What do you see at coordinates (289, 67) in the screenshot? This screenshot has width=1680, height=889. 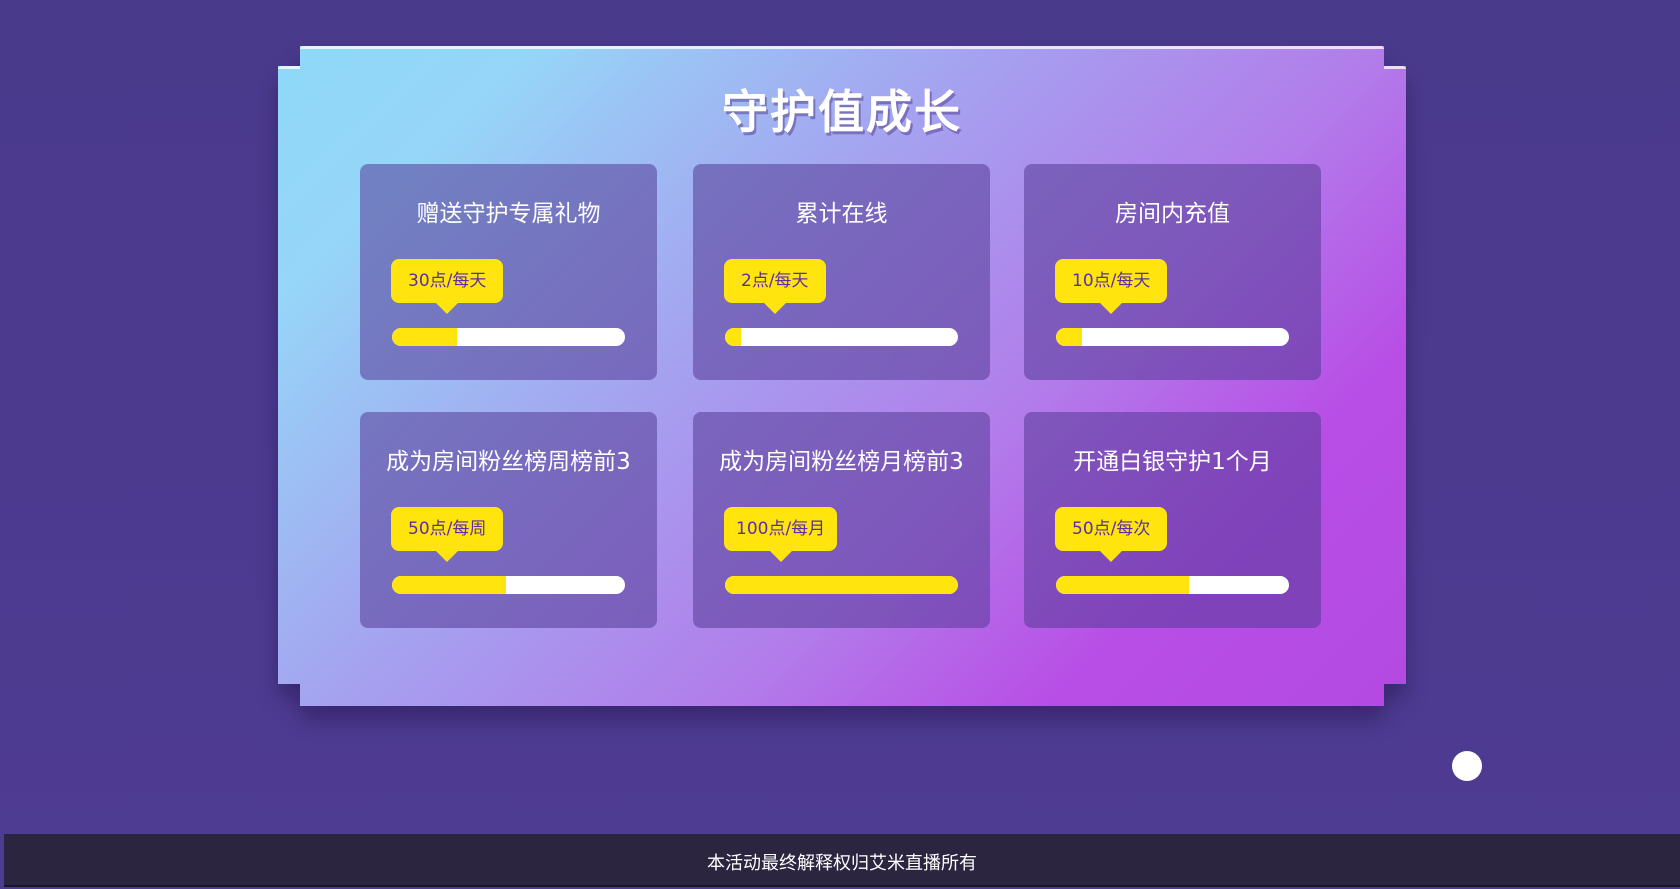 I see `panel-notch-left-highlight` at bounding box center [289, 67].